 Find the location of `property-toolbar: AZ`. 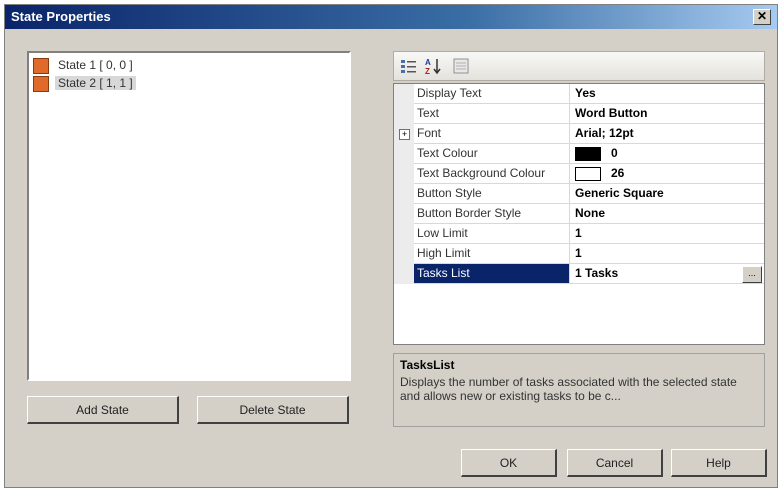

property-toolbar: AZ is located at coordinates (579, 66).